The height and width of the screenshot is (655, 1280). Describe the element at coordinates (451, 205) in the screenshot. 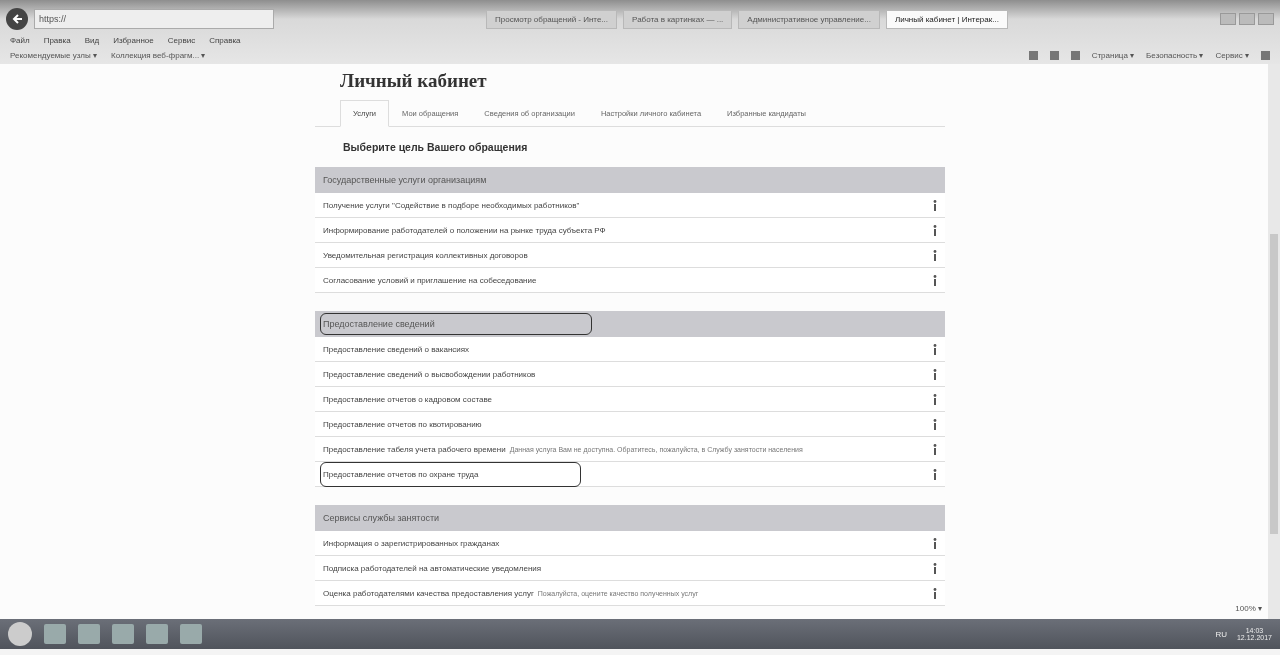

I see `service-label: Получение услуги "Содействие в подборе необходимых работников"` at that location.